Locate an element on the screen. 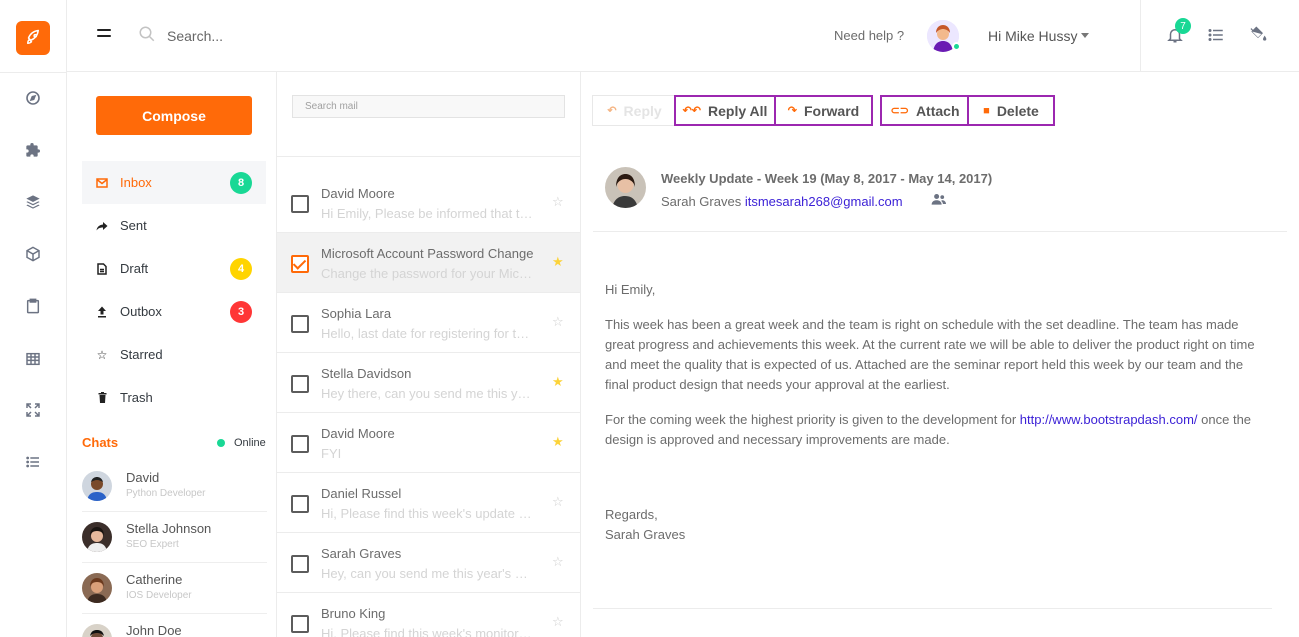 This screenshot has width=1299, height=637. attach-label: Attach is located at coordinates (937, 110).